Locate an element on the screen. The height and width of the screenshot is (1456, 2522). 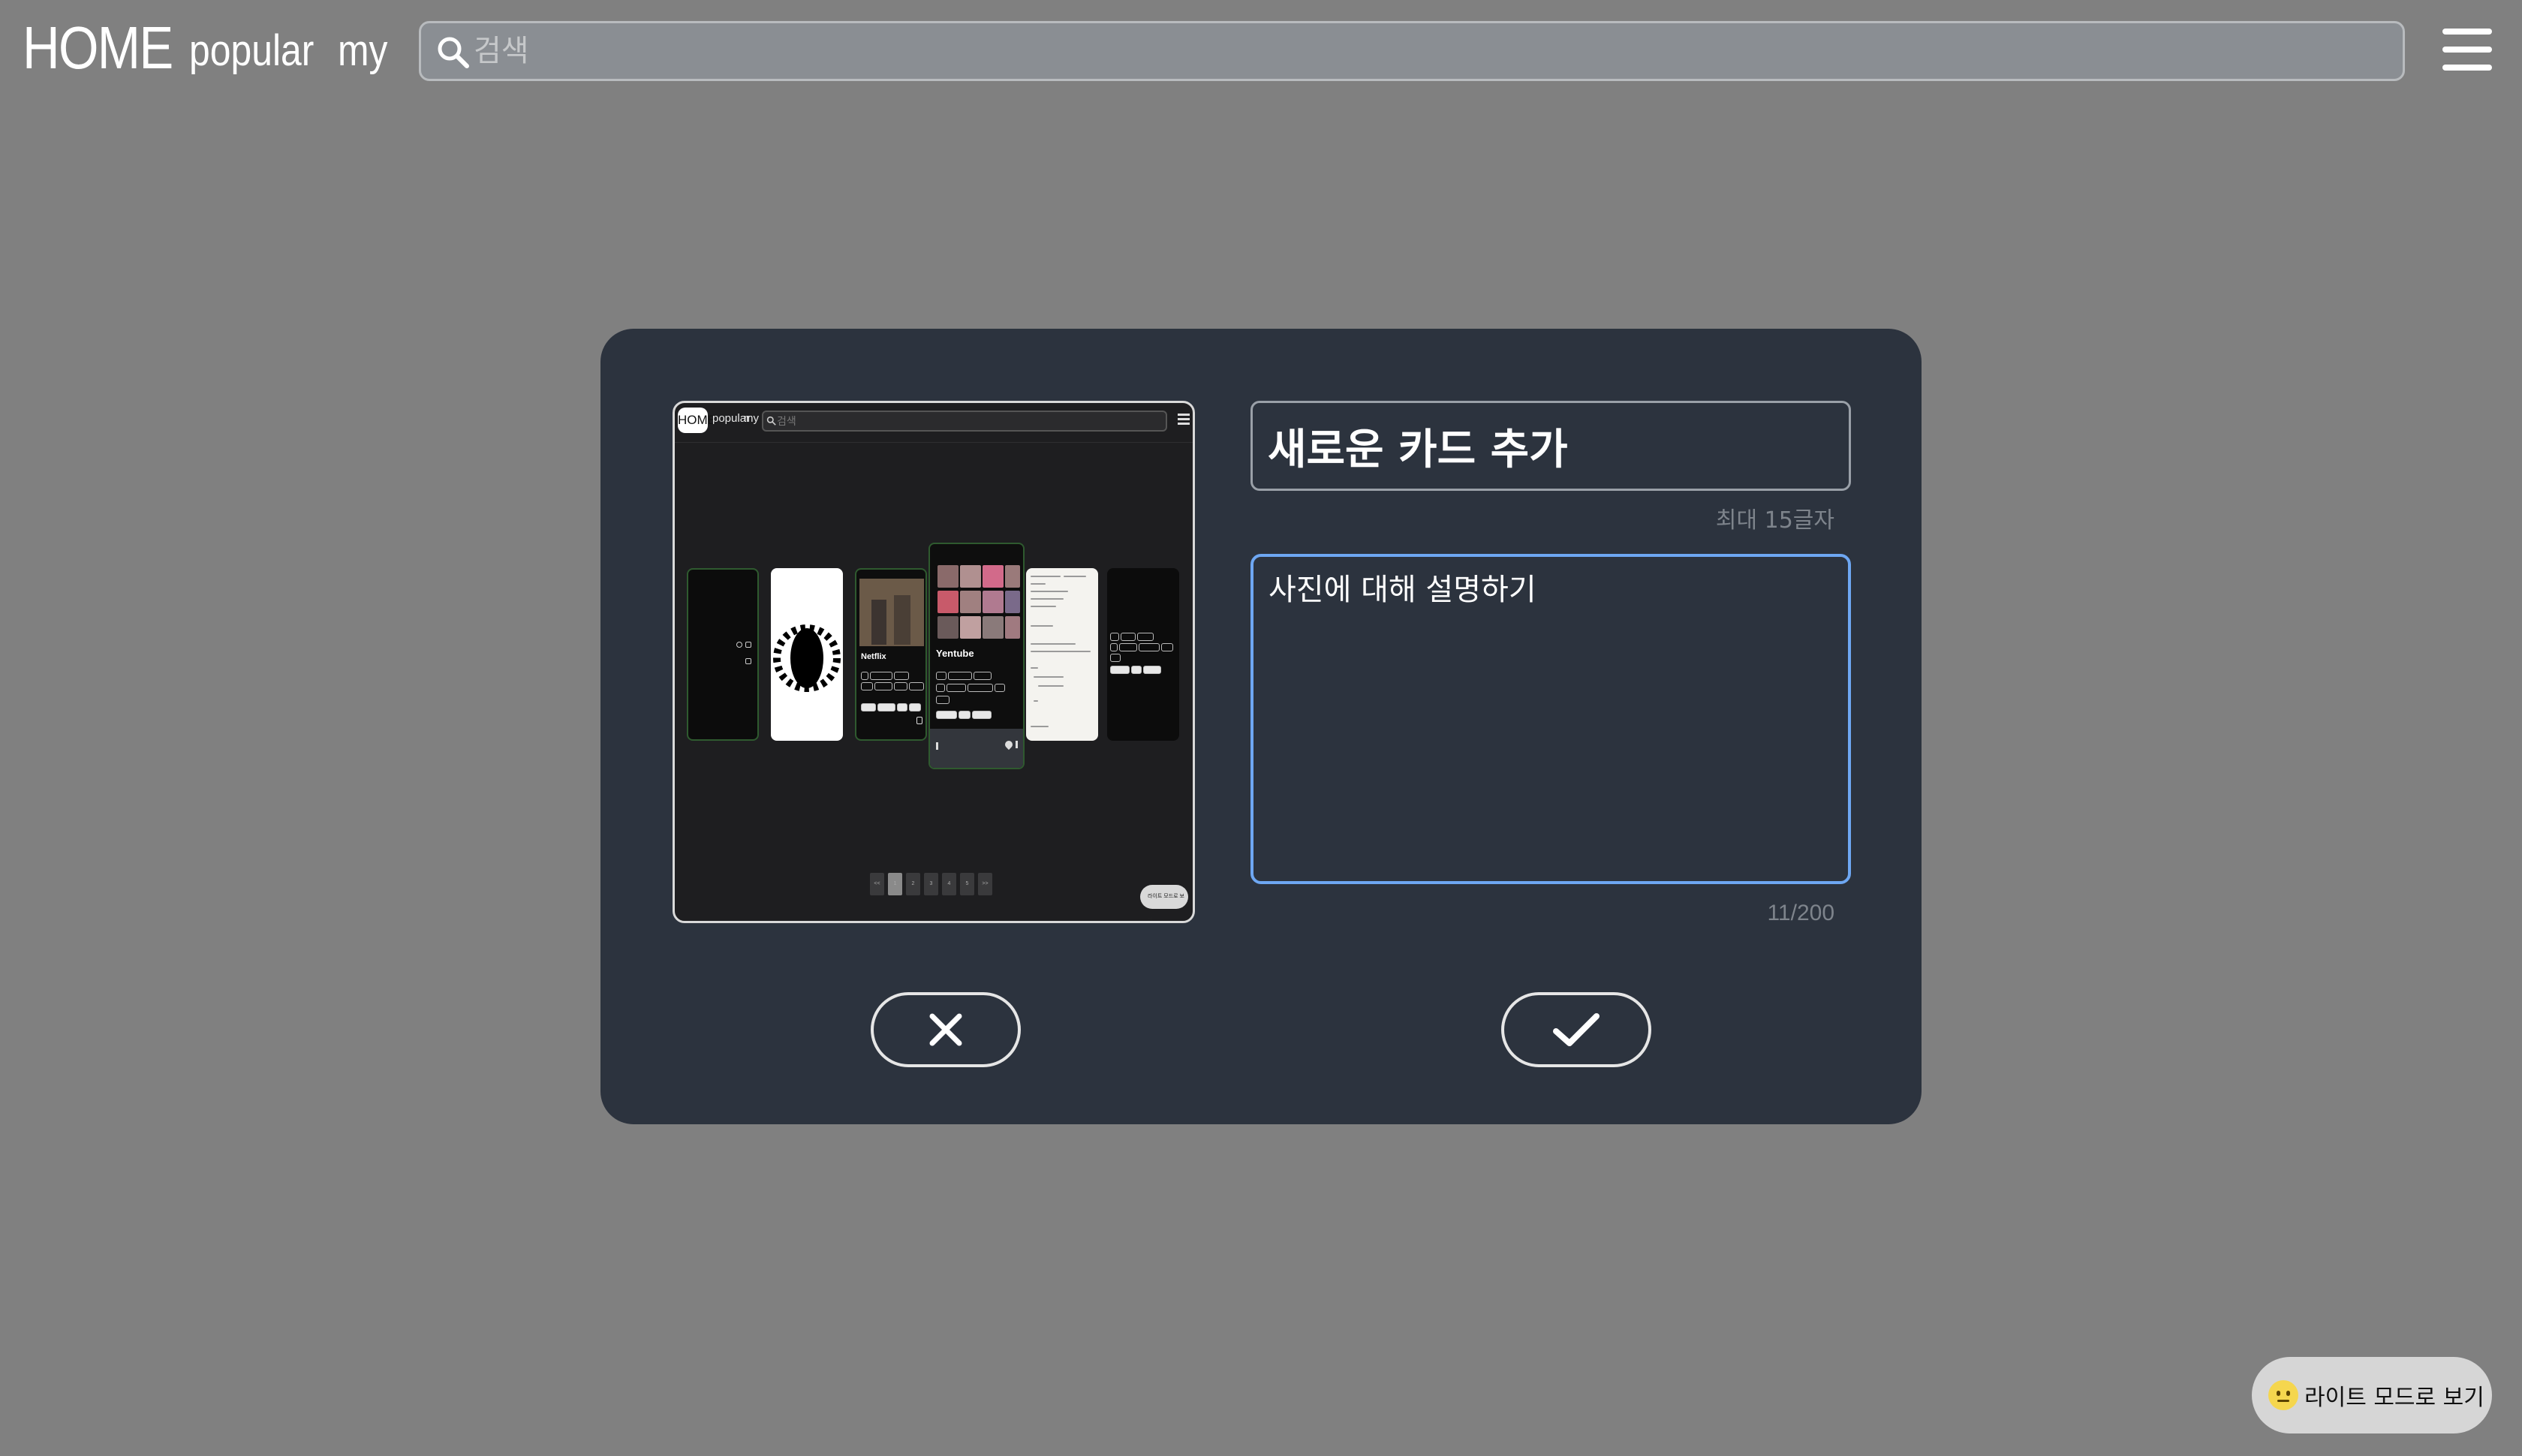
close-icon is located at coordinates (945, 1029).